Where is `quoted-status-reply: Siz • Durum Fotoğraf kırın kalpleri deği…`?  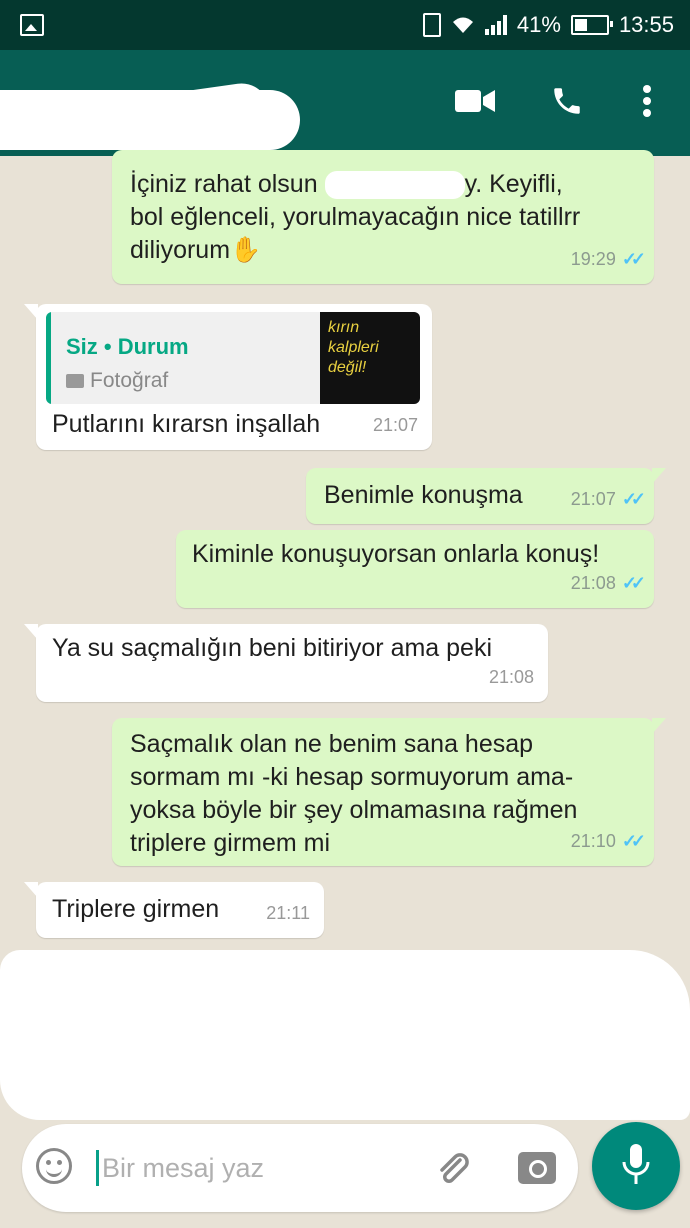
quoted-status-reply: Siz • Durum Fotoğraf kırın kalpleri deği… is located at coordinates (233, 358).